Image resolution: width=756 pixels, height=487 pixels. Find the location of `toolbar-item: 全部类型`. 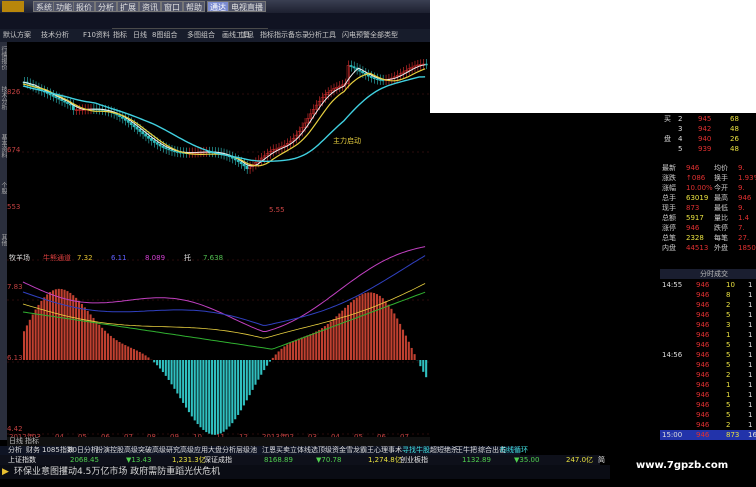

toolbar-item: 全部类型 is located at coordinates (384, 35).